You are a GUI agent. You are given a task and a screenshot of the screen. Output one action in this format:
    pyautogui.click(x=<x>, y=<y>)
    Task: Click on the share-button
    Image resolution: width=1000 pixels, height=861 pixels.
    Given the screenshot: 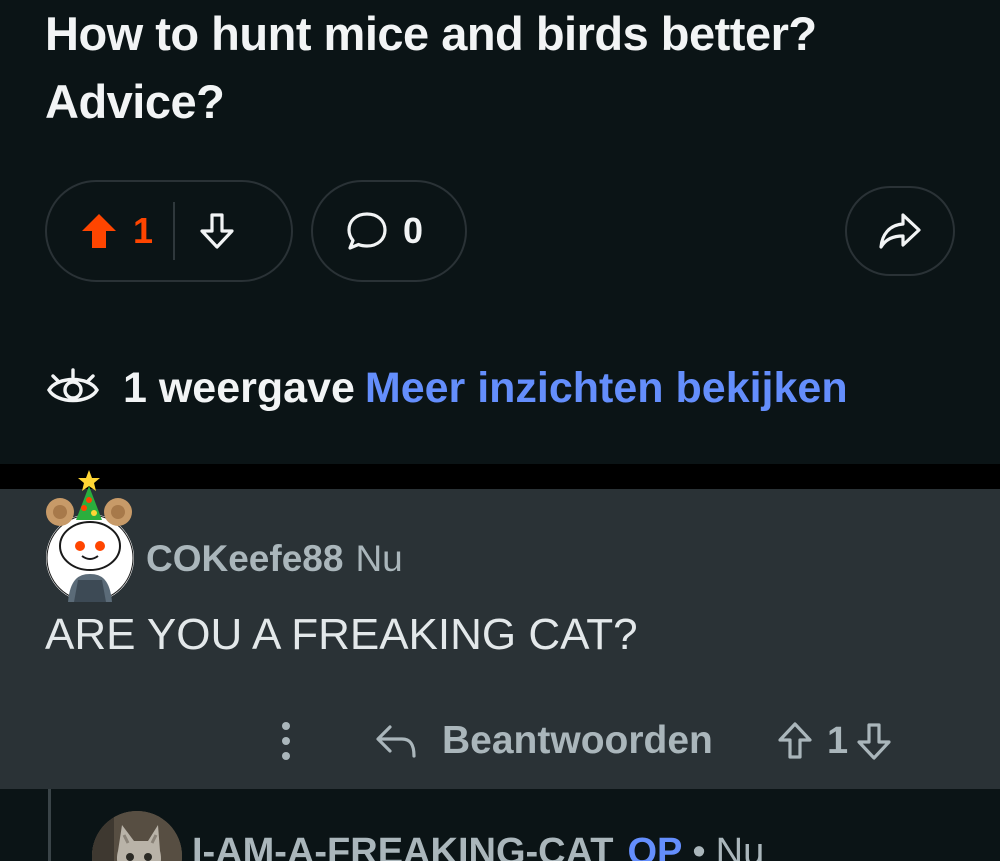 What is the action you would take?
    pyautogui.click(x=900, y=231)
    